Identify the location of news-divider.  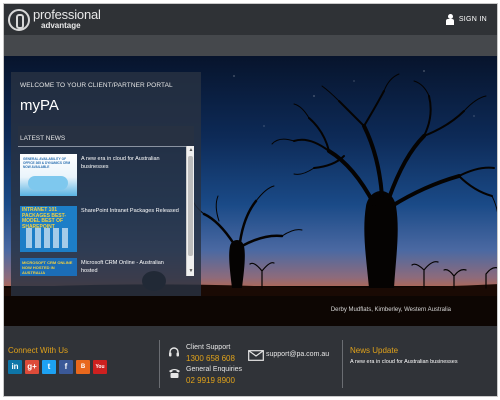
(102, 146).